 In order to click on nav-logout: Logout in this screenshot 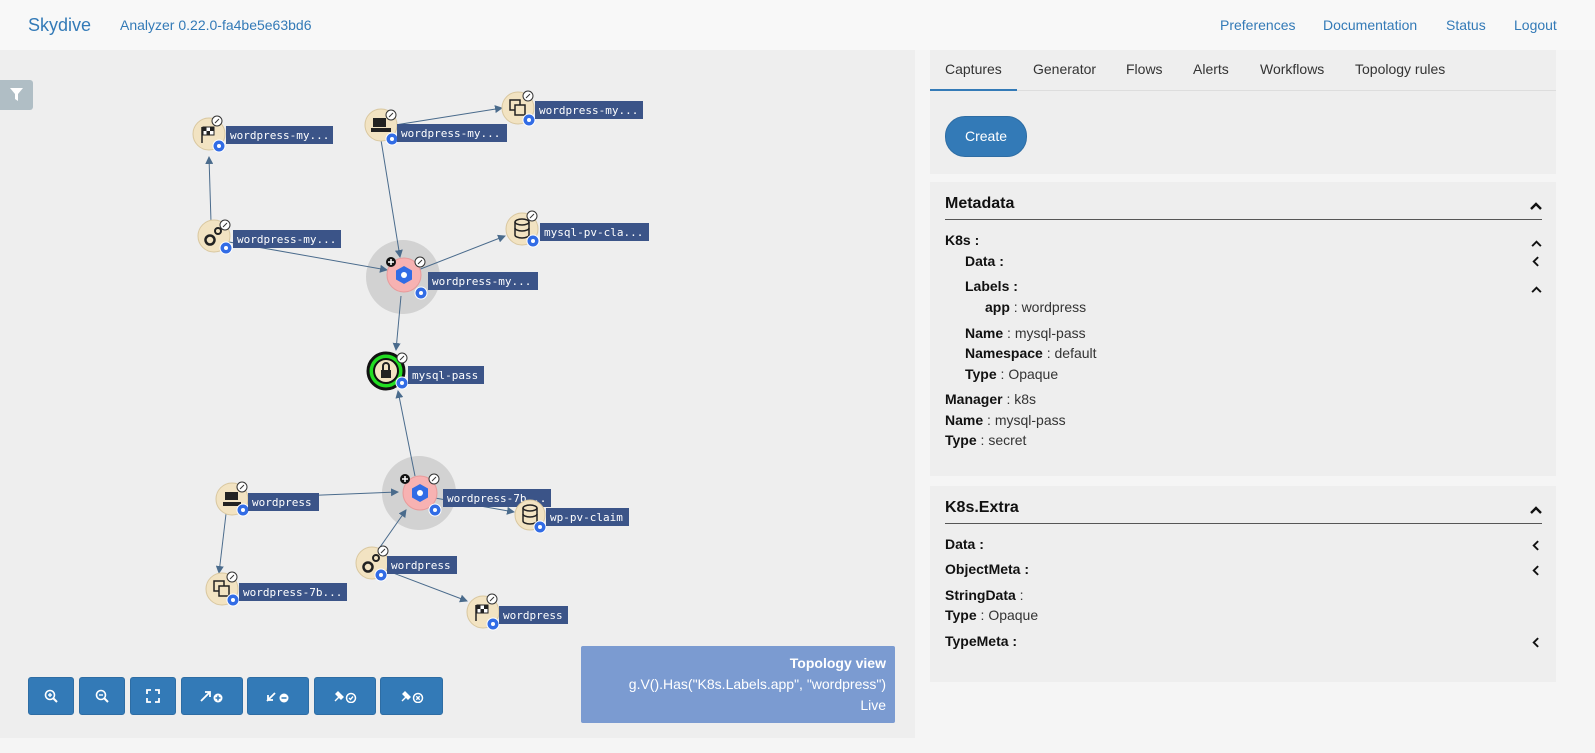, I will do `click(1535, 25)`.